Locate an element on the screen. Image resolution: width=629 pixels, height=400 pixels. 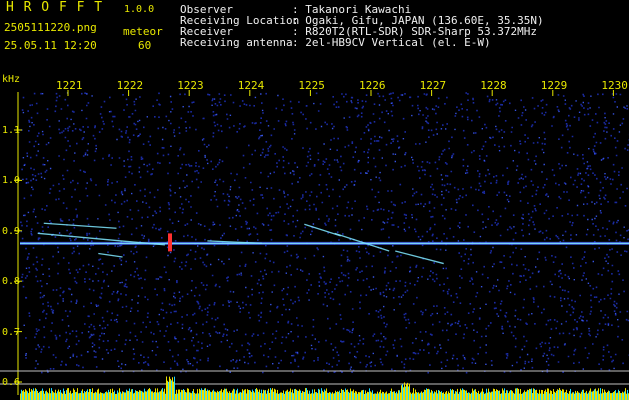
x-tick-label: 1222 is located at coordinates (130, 85).